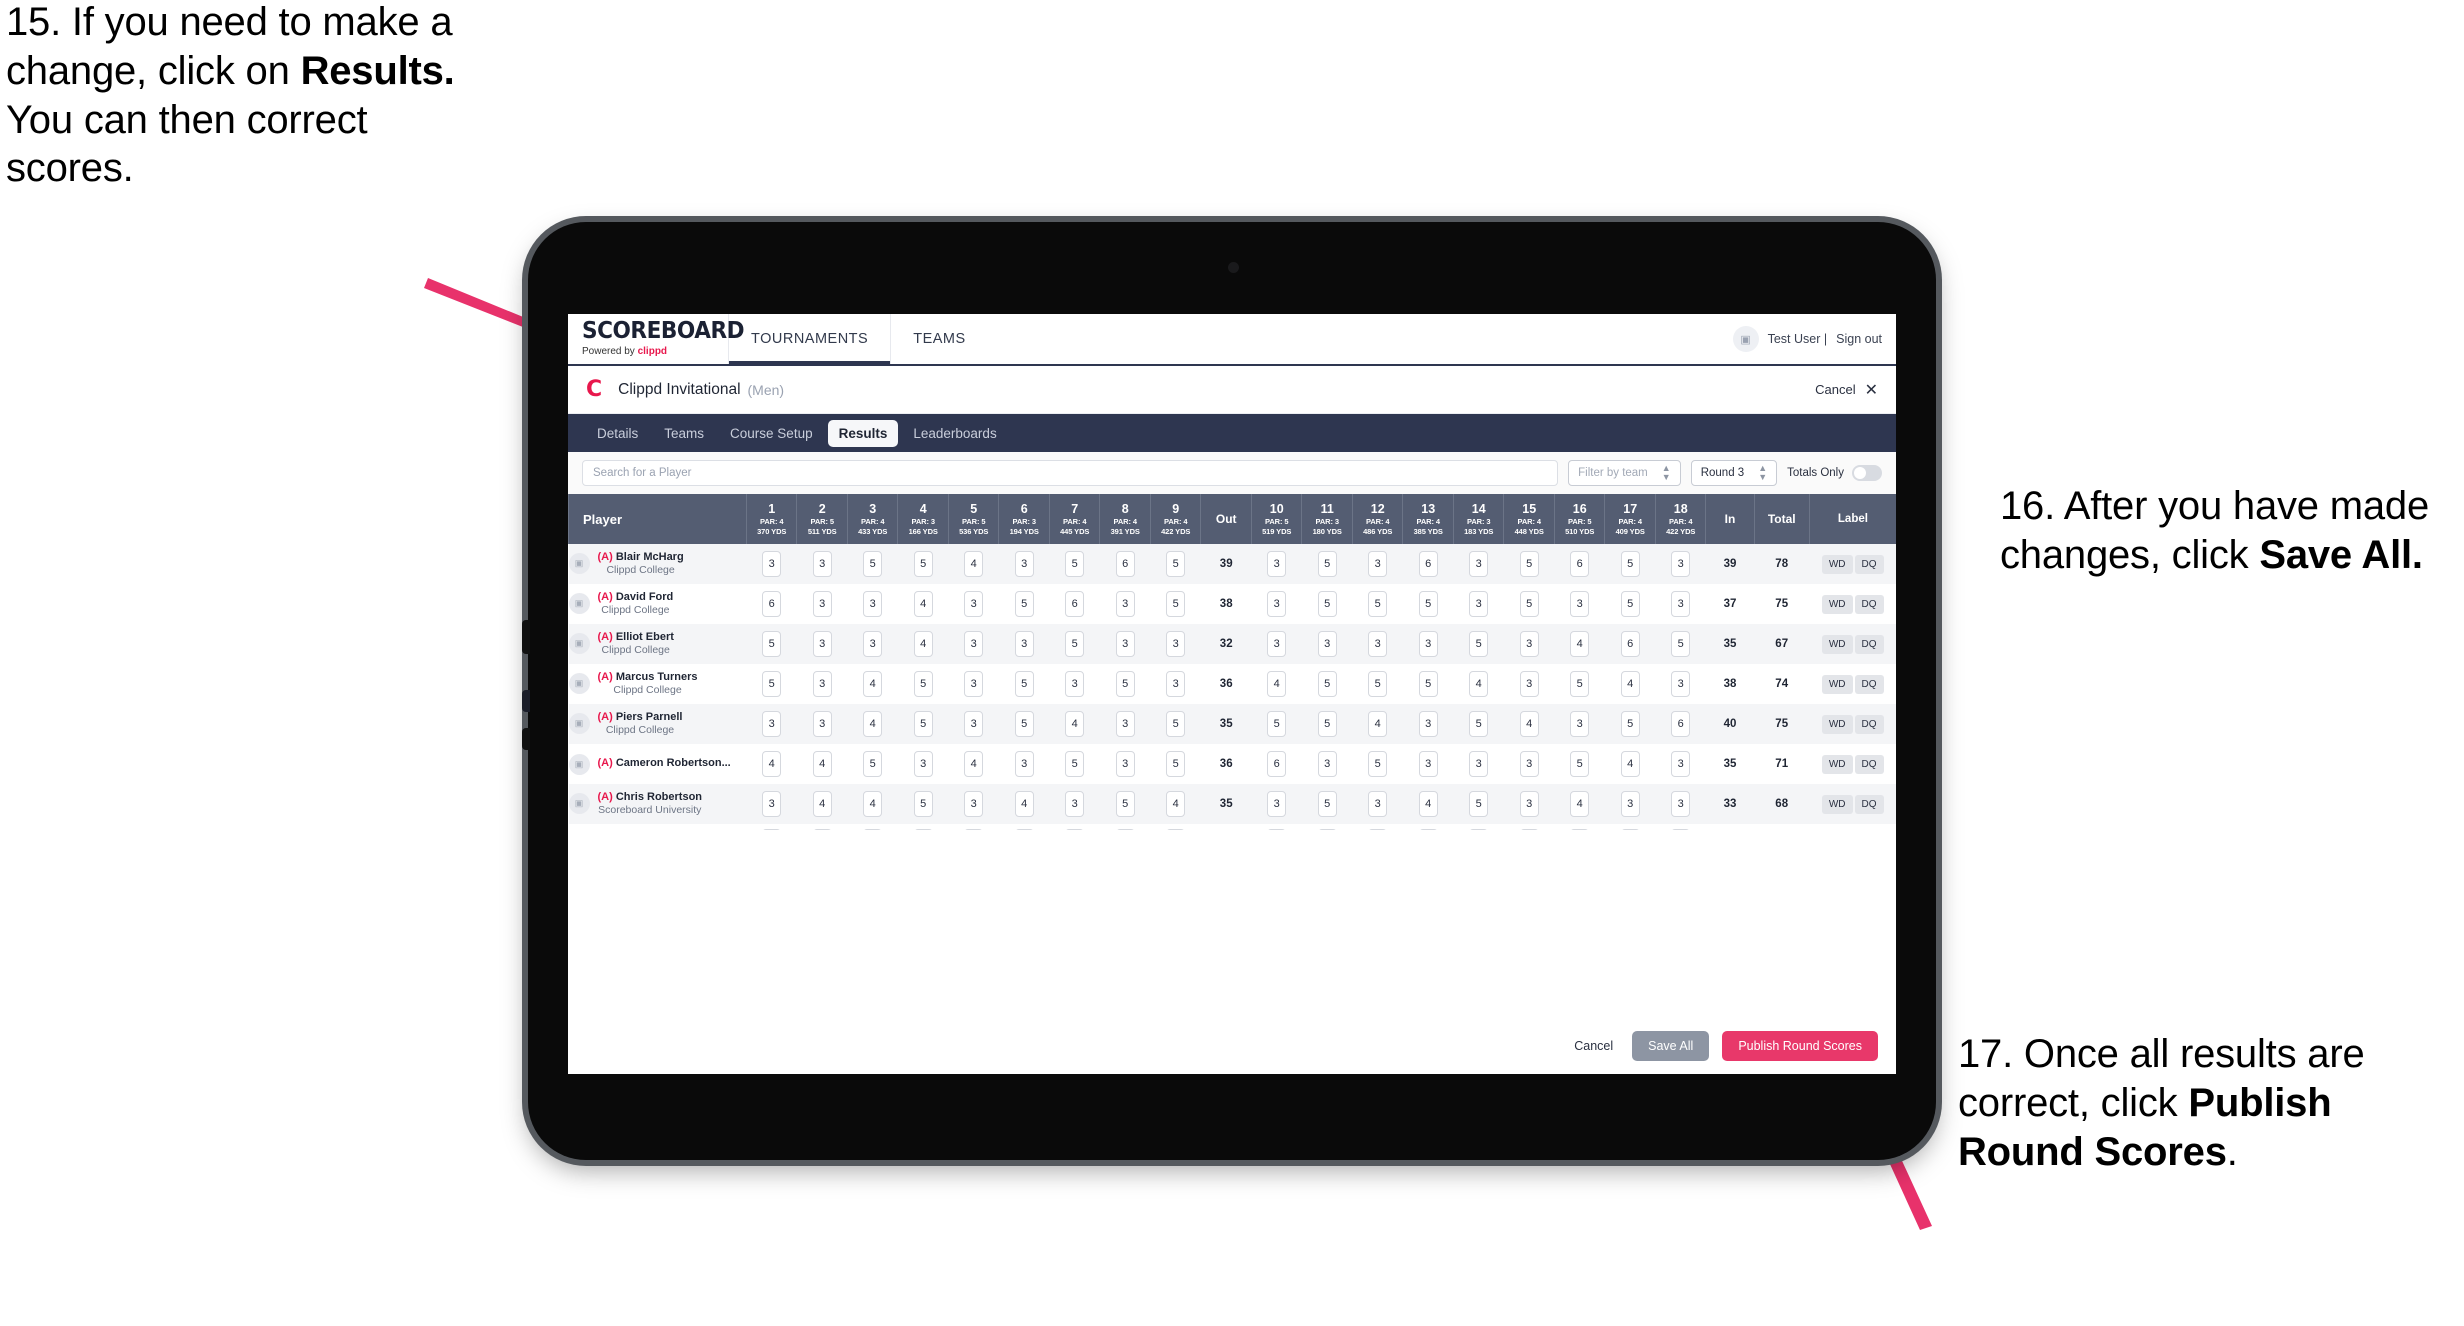  I want to click on score-cell-hole-1: 5, so click(771, 684).